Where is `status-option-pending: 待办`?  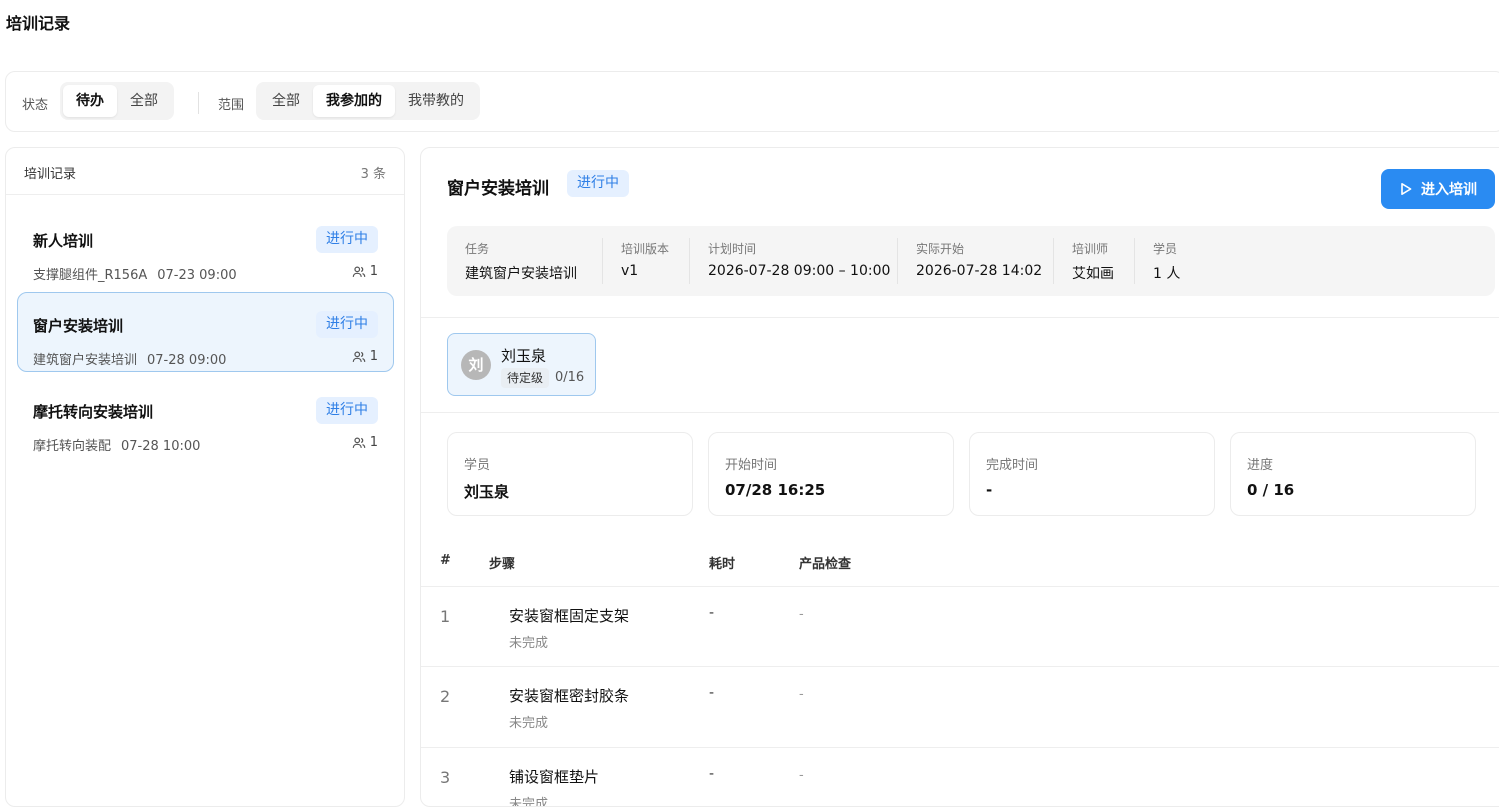
status-option-pending: 待办 is located at coordinates (90, 101).